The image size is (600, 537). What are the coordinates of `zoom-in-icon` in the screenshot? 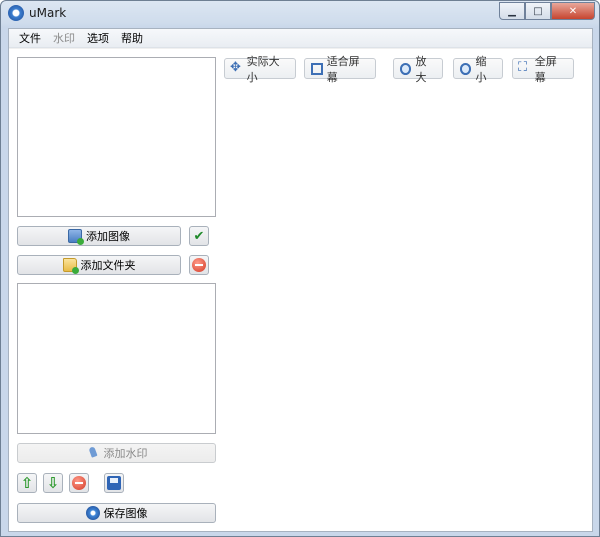 It's located at (406, 68).